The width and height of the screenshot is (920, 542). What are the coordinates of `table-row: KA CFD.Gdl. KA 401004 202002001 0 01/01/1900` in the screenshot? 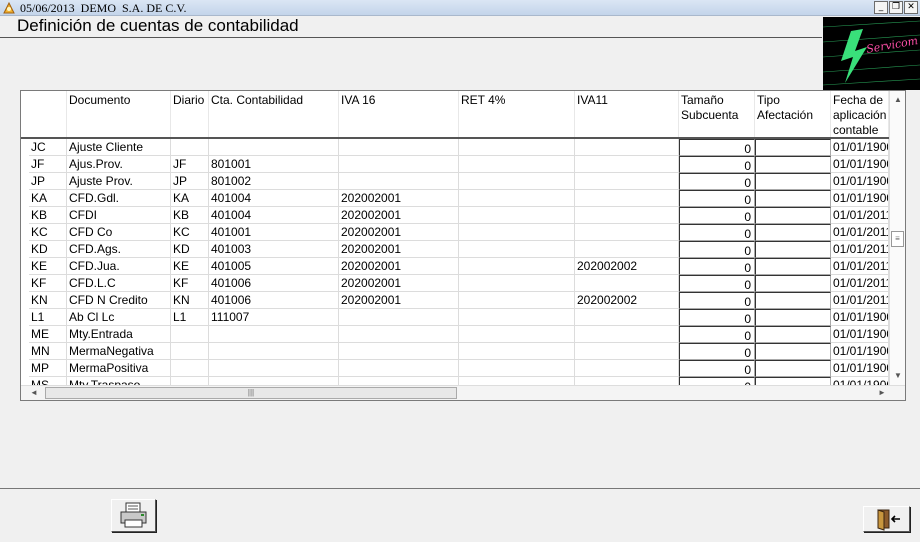 It's located at (455, 198).